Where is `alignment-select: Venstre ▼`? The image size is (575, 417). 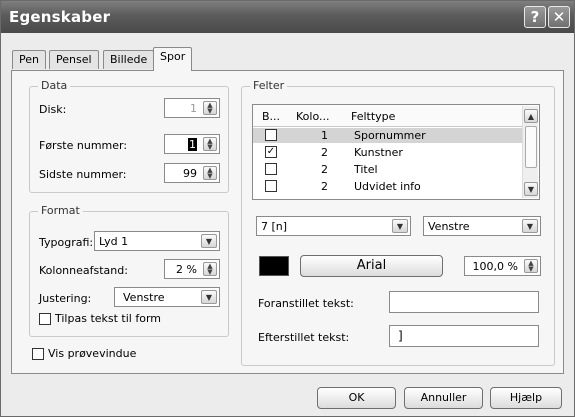 alignment-select: Venstre ▼ is located at coordinates (167, 297).